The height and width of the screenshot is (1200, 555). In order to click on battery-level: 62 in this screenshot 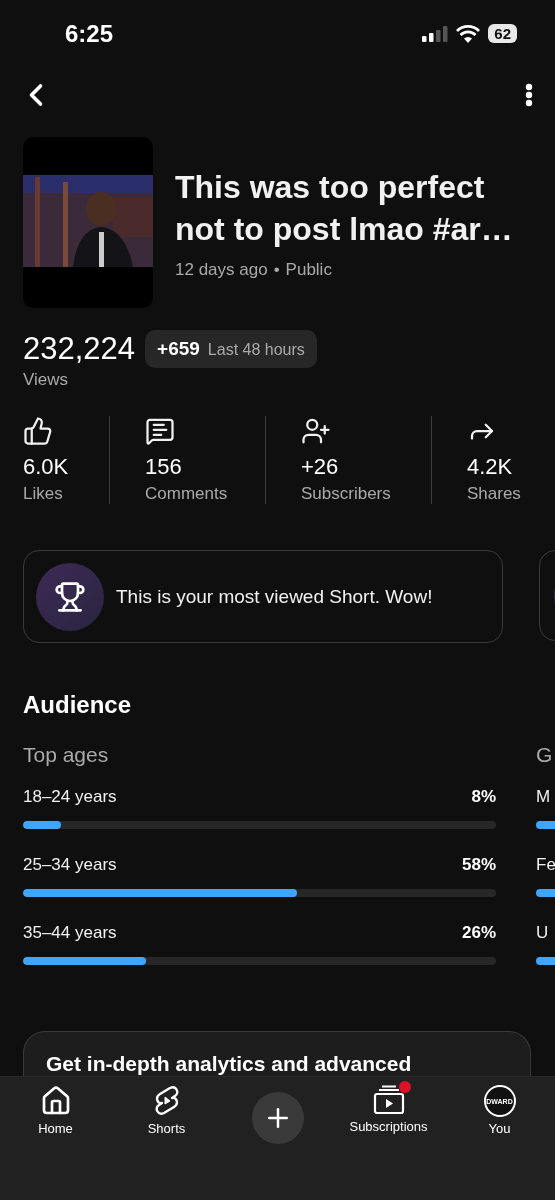, I will do `click(502, 34)`.